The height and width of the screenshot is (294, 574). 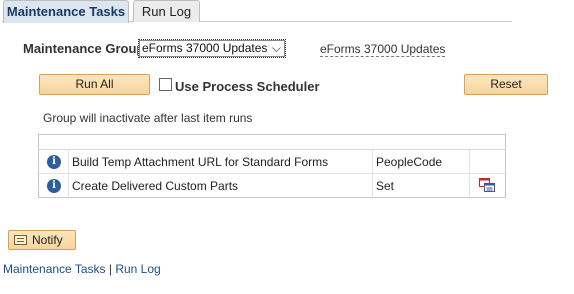 What do you see at coordinates (205, 48) in the screenshot?
I see `maintenance-group-selected-value: eForms 37000 Updates` at bounding box center [205, 48].